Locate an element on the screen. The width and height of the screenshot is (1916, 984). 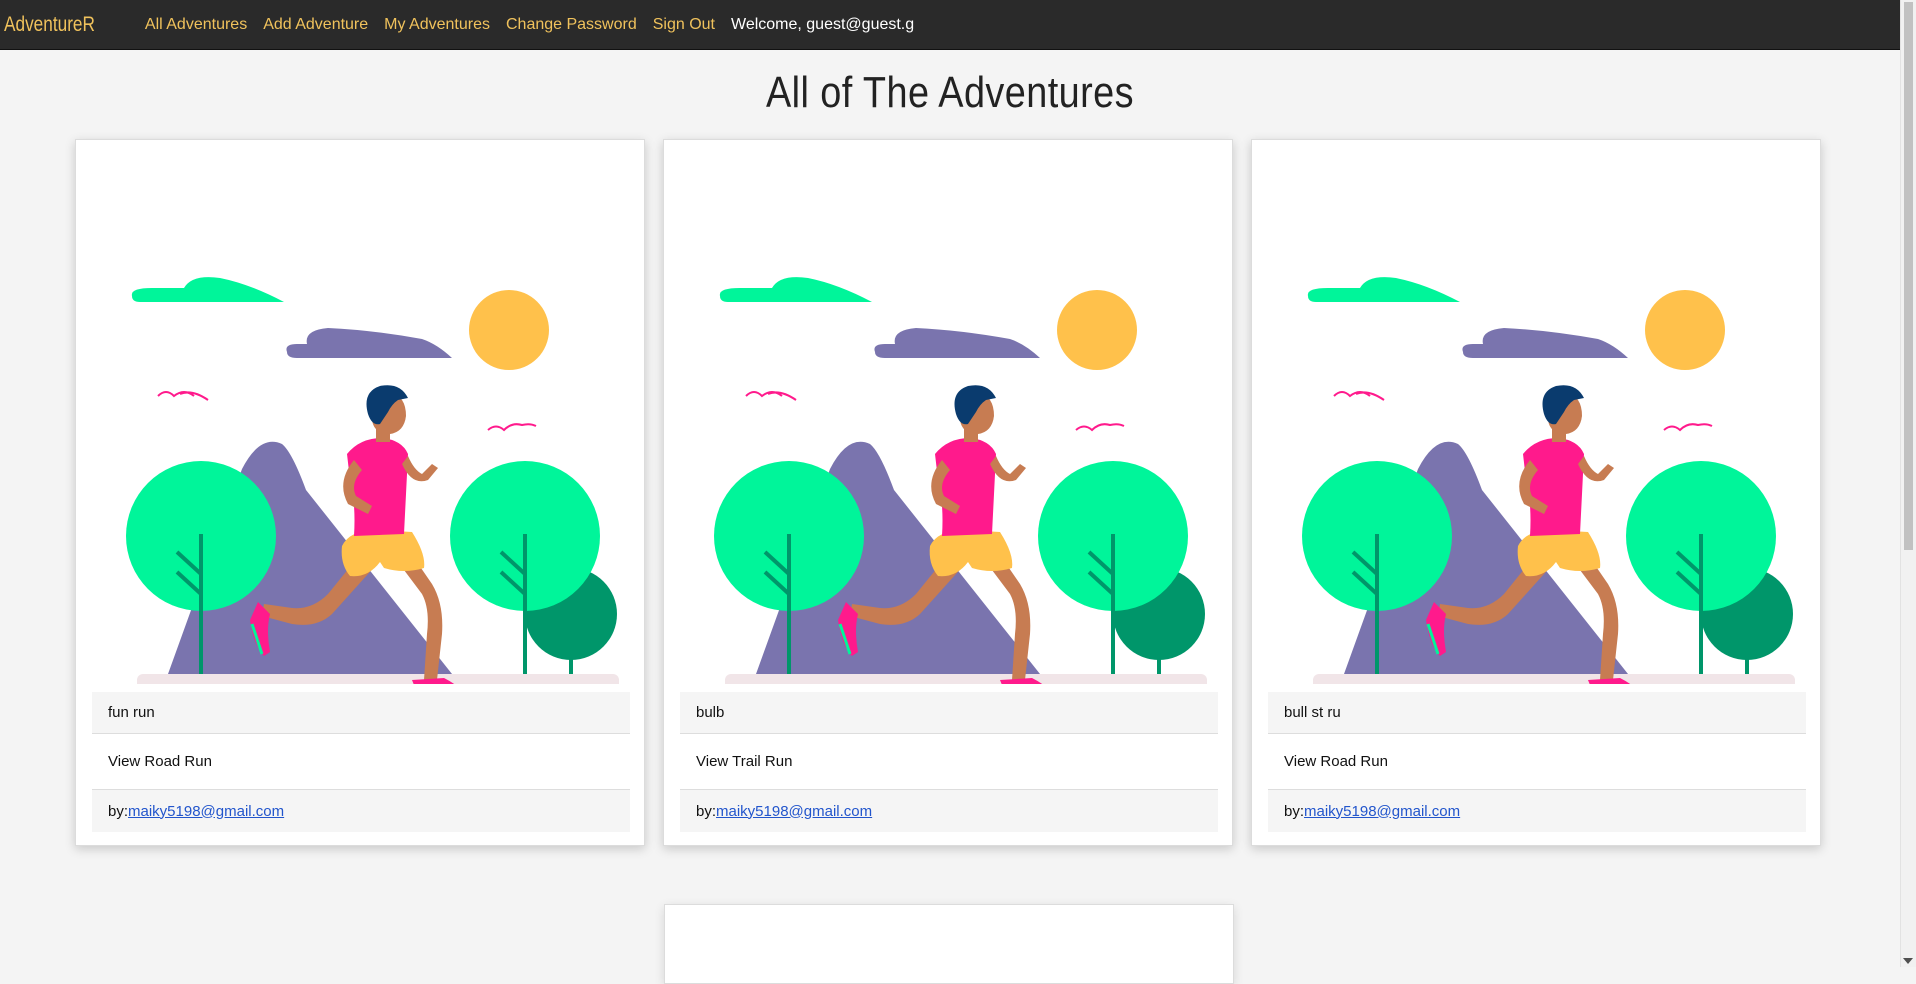
scroll-down-arrow-icon is located at coordinates (1908, 961).